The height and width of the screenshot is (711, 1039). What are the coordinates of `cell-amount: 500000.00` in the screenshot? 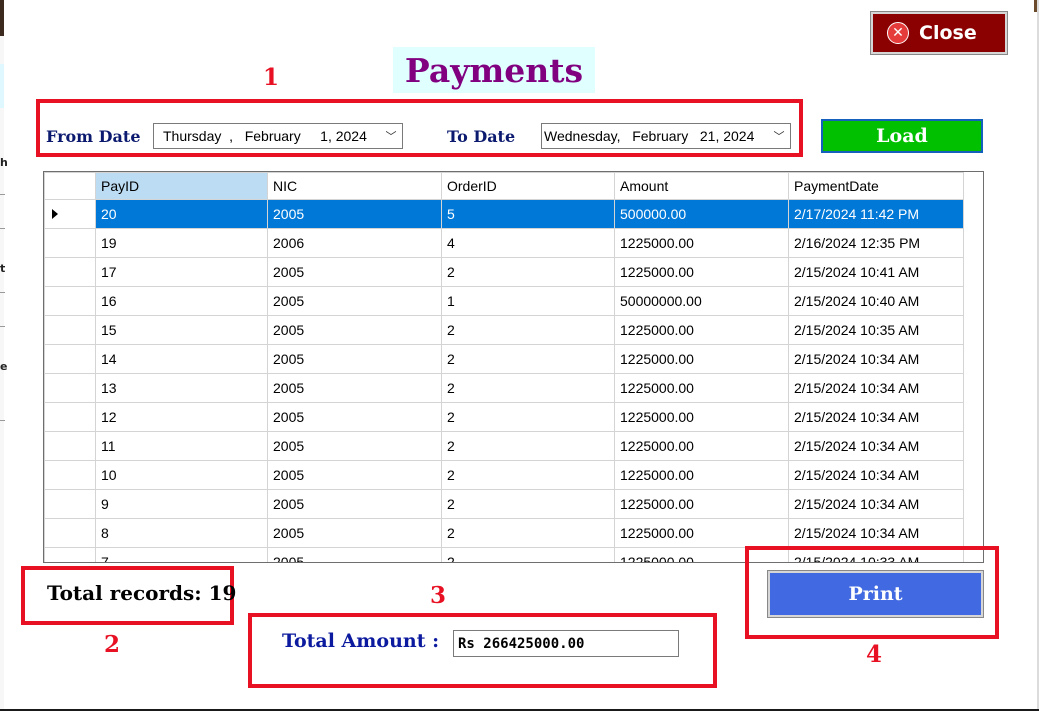 It's located at (701, 214).